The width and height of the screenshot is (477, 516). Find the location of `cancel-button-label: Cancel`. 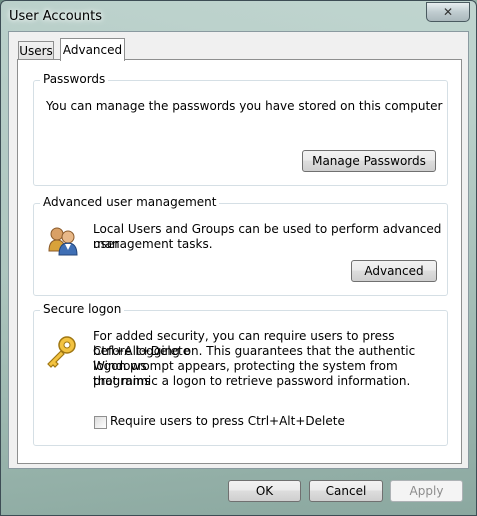

cancel-button-label: Cancel is located at coordinates (346, 491).